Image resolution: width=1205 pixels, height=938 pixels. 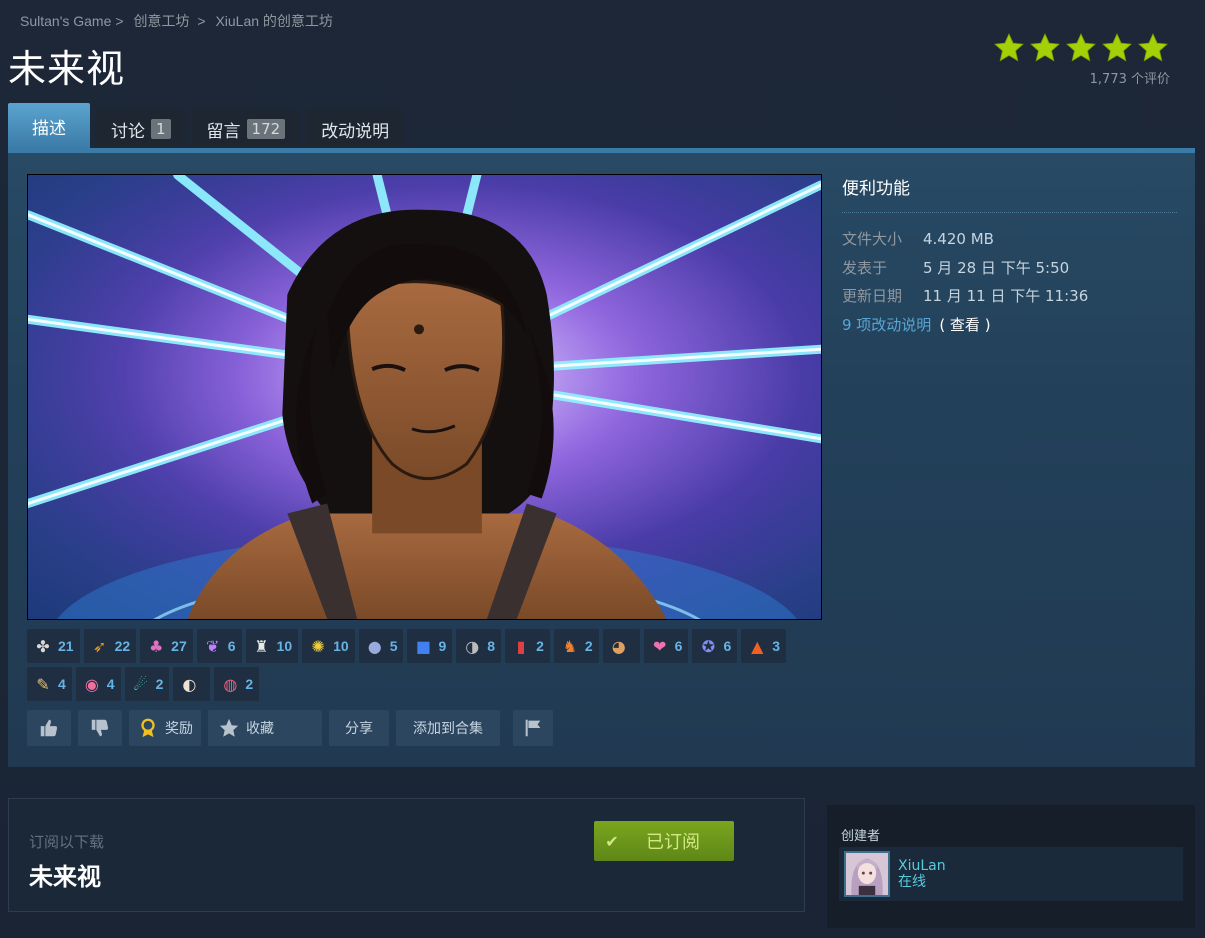 I want to click on breadcrumb-sep: >, so click(x=199, y=21).